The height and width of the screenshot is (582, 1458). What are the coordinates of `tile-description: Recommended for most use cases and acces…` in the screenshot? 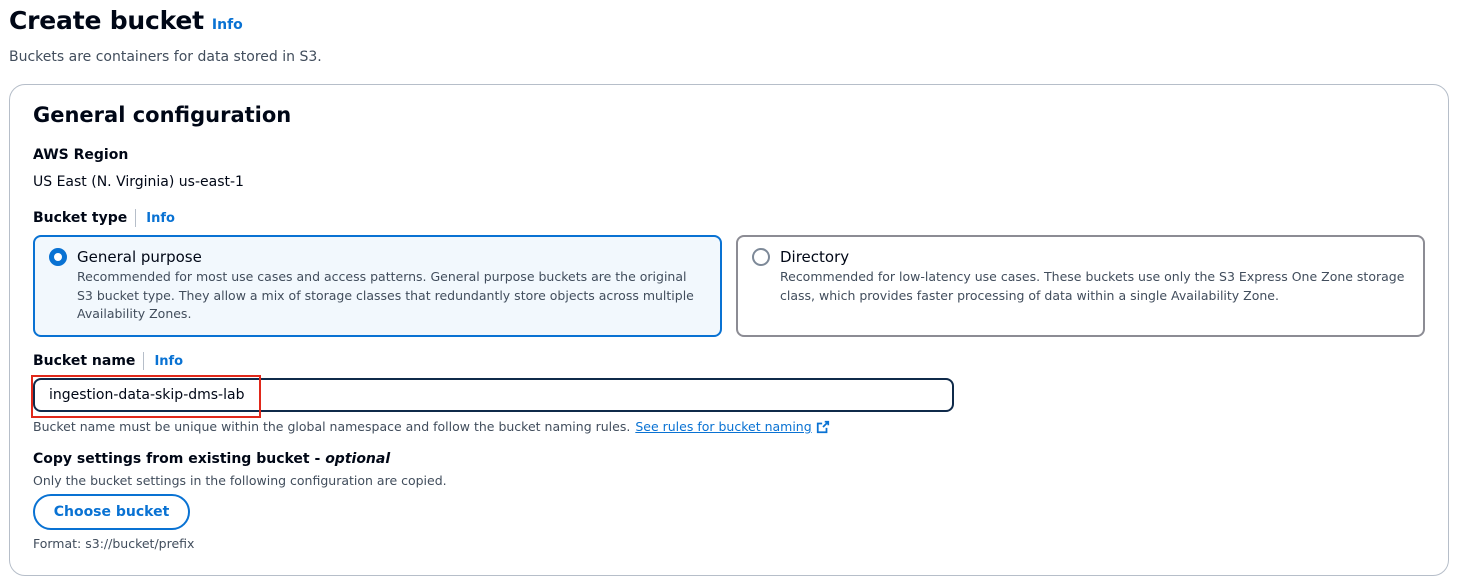 It's located at (385, 295).